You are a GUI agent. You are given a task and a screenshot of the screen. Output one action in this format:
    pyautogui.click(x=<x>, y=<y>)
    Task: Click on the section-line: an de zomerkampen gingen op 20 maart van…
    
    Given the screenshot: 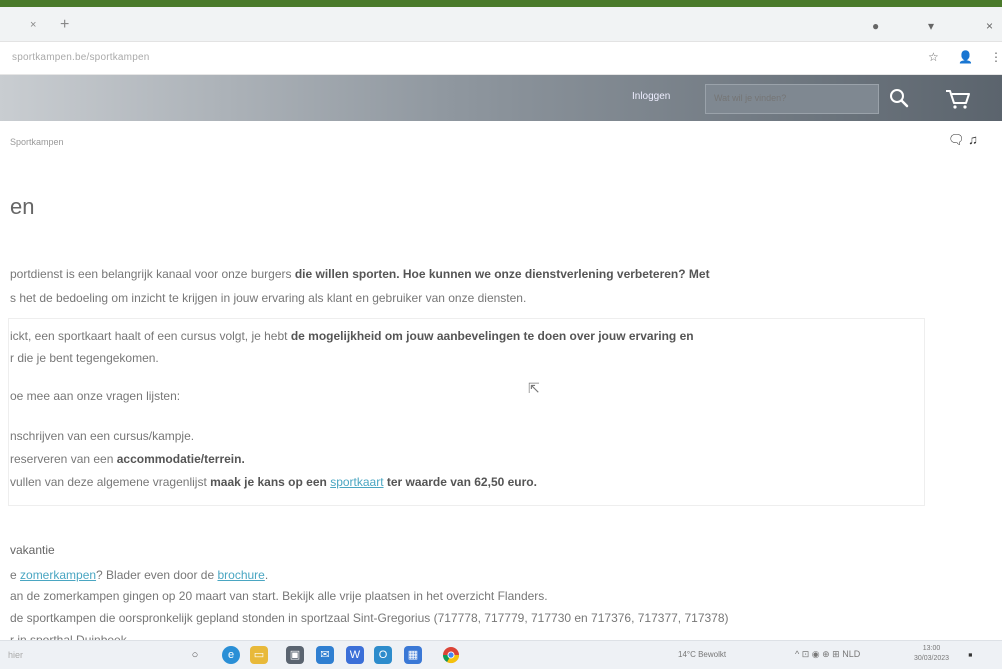 What is the action you would take?
    pyautogui.click(x=279, y=596)
    